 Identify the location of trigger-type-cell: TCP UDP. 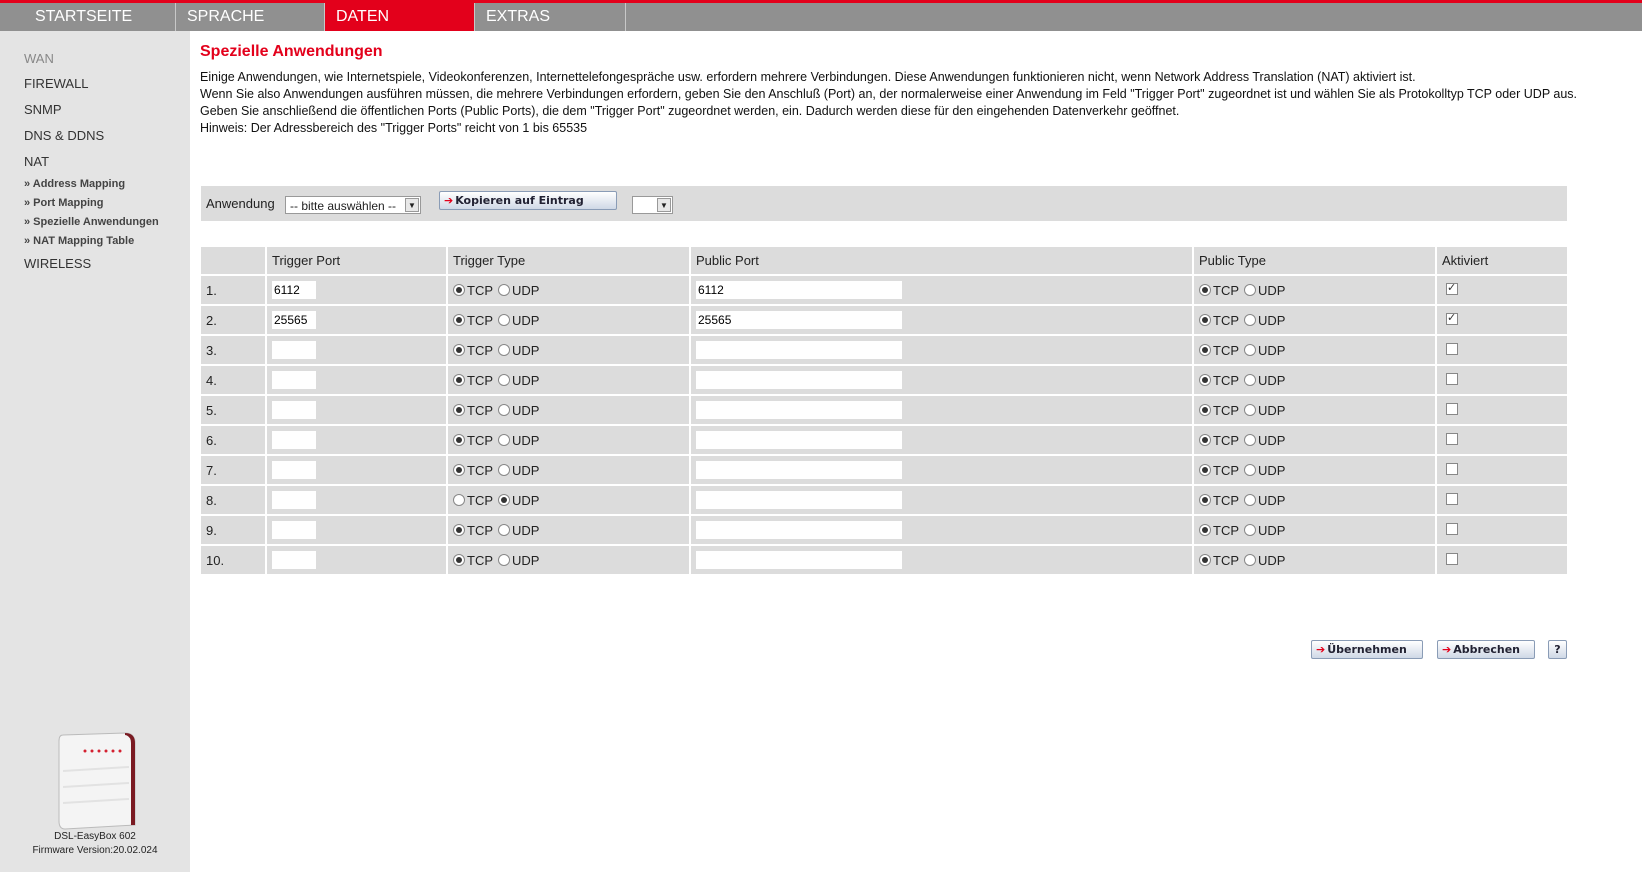
(567, 529).